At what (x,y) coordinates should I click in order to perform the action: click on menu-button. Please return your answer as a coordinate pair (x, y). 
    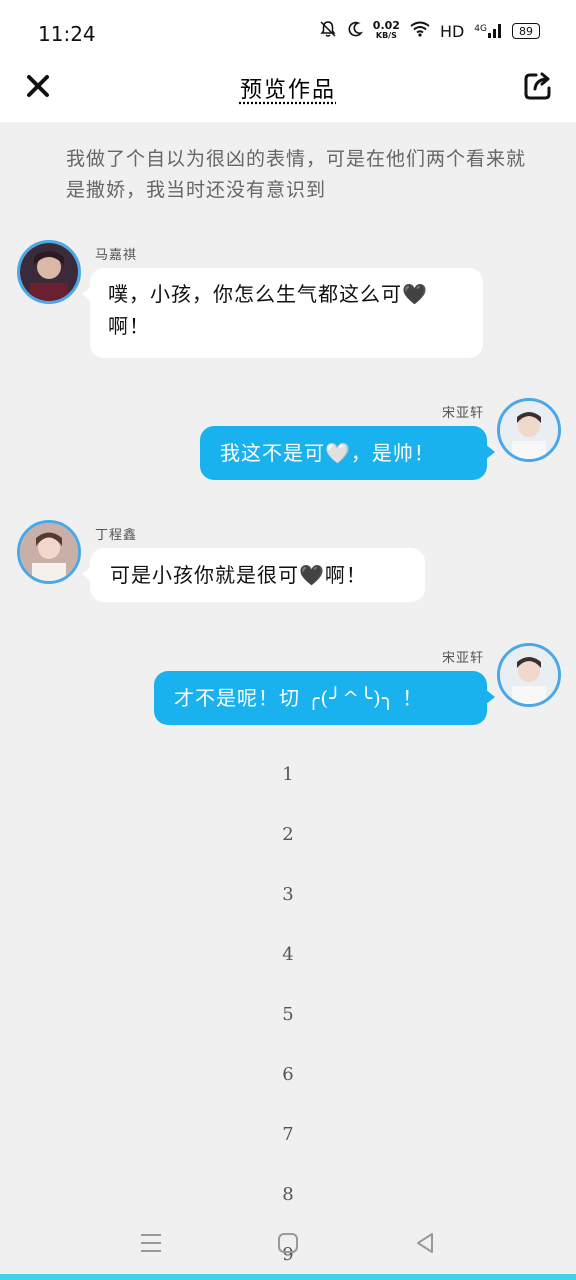
    Looking at the image, I should click on (151, 1245).